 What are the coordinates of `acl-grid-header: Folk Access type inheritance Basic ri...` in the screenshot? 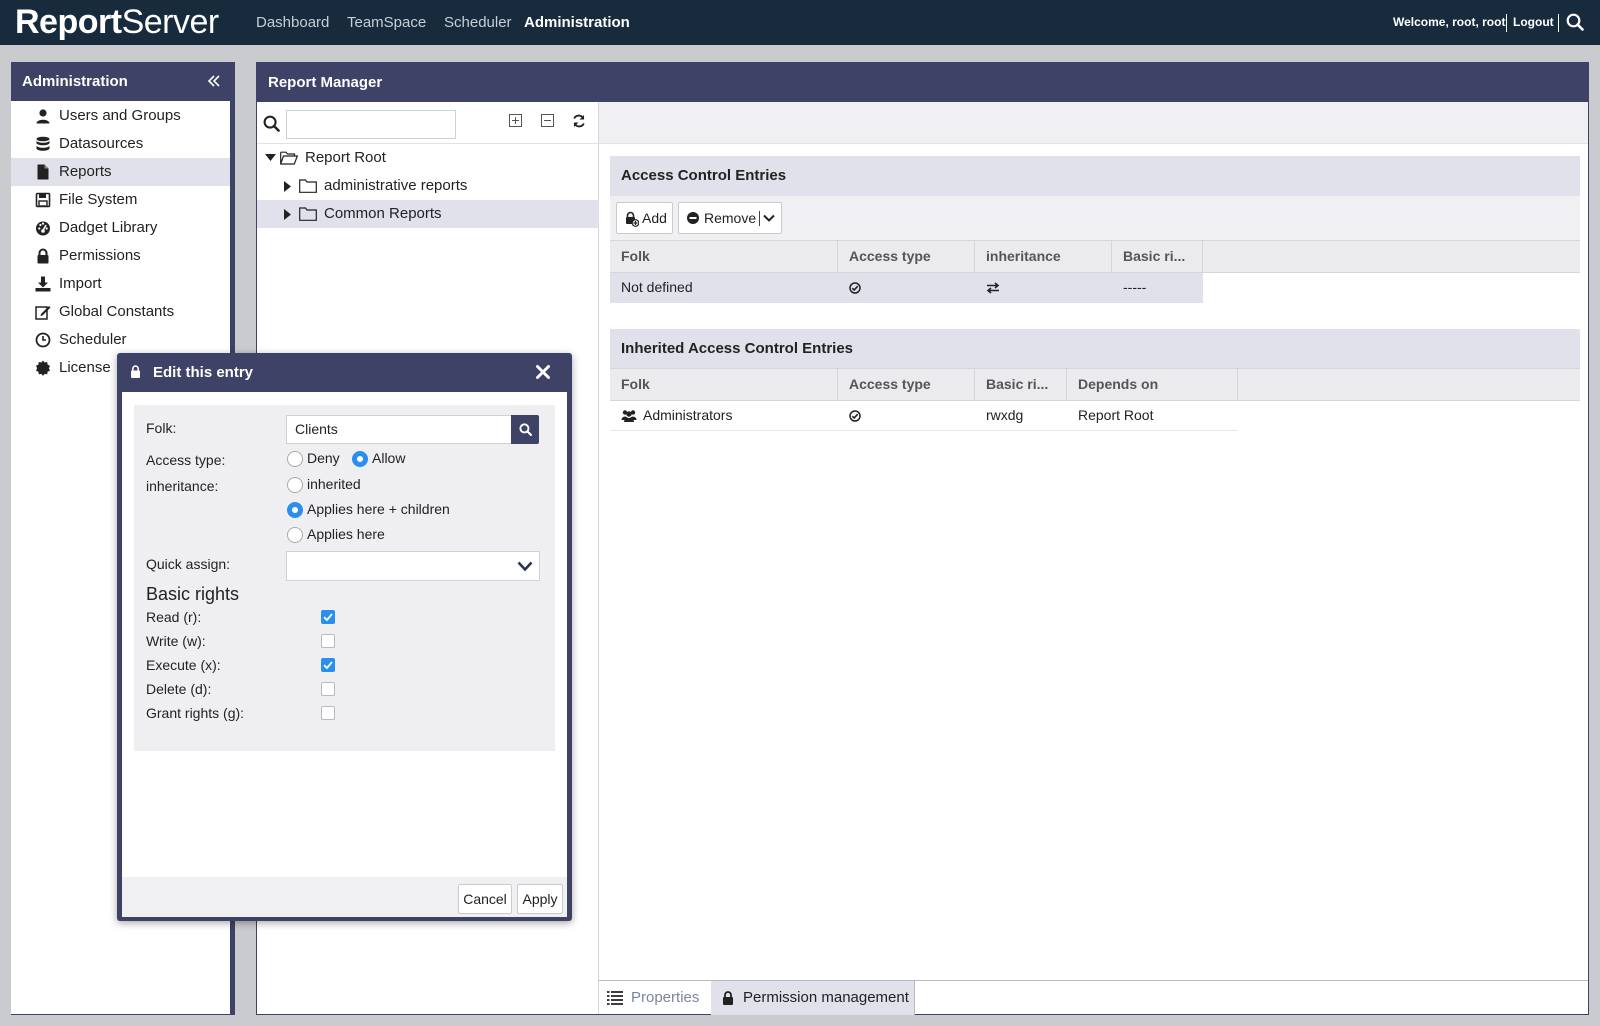 It's located at (1095, 256).